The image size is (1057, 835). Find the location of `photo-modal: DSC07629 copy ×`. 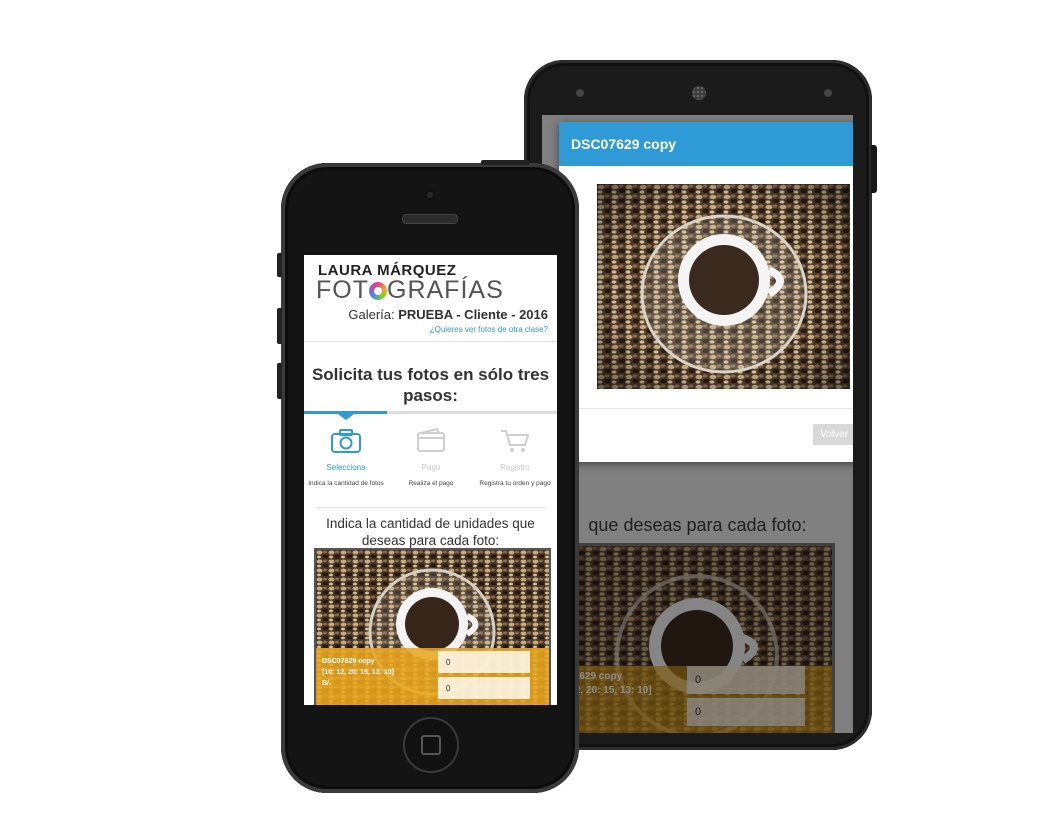

photo-modal: DSC07629 copy × is located at coordinates (706, 292).